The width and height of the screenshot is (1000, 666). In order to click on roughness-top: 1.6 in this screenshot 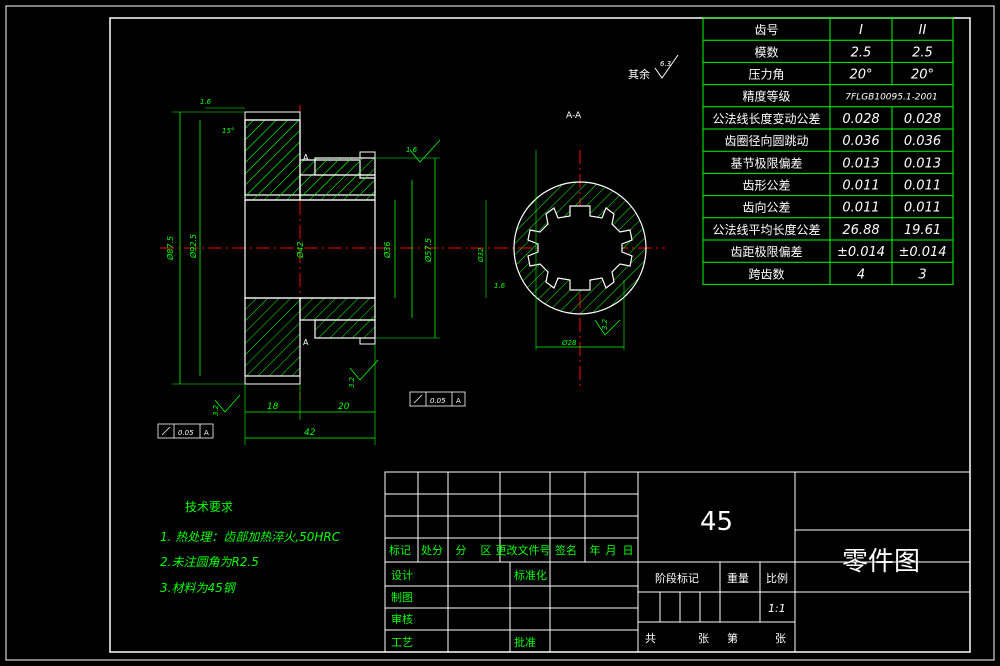, I will do `click(206, 102)`.